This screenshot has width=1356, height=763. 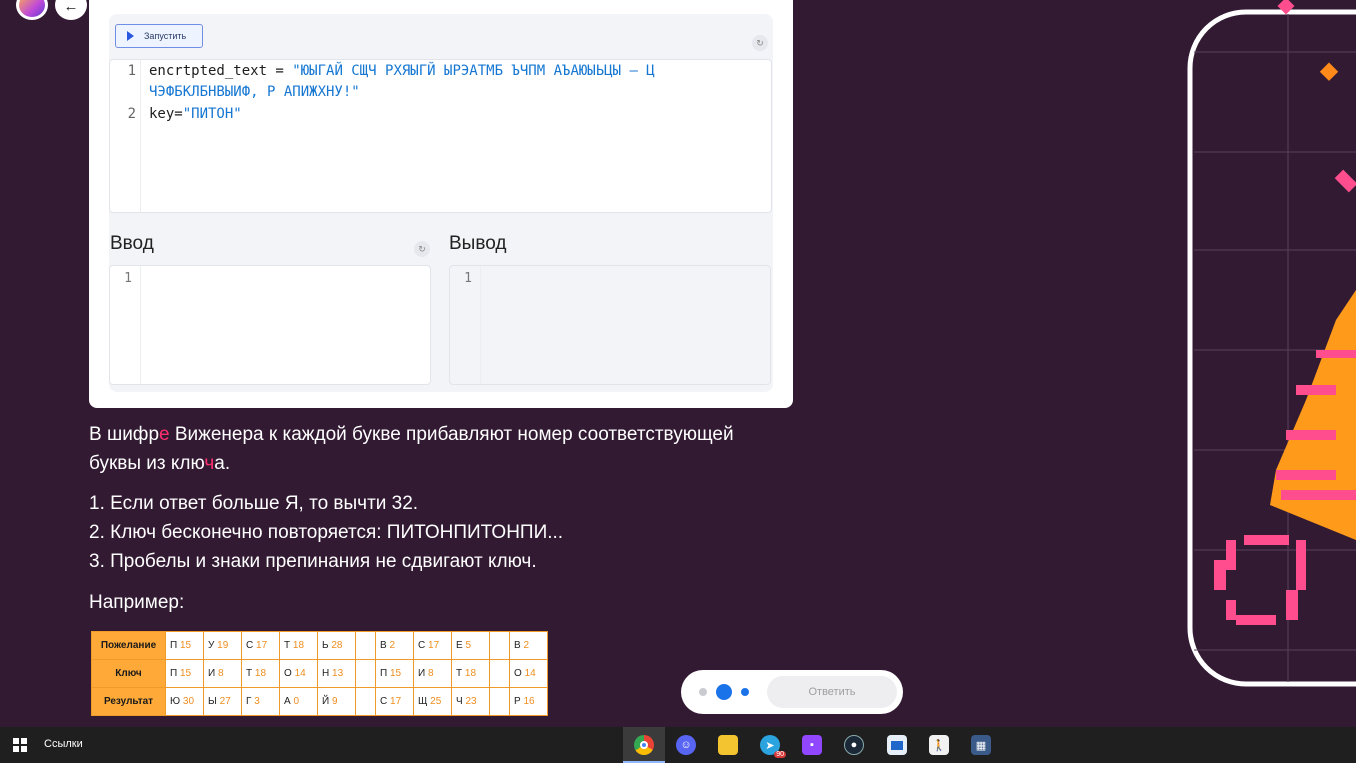 I want to click on table-row: Ключ П 15 И 8Т 18 О 14 Н 13 П 15 И 8Т 18 О 14, so click(x=319, y=673).